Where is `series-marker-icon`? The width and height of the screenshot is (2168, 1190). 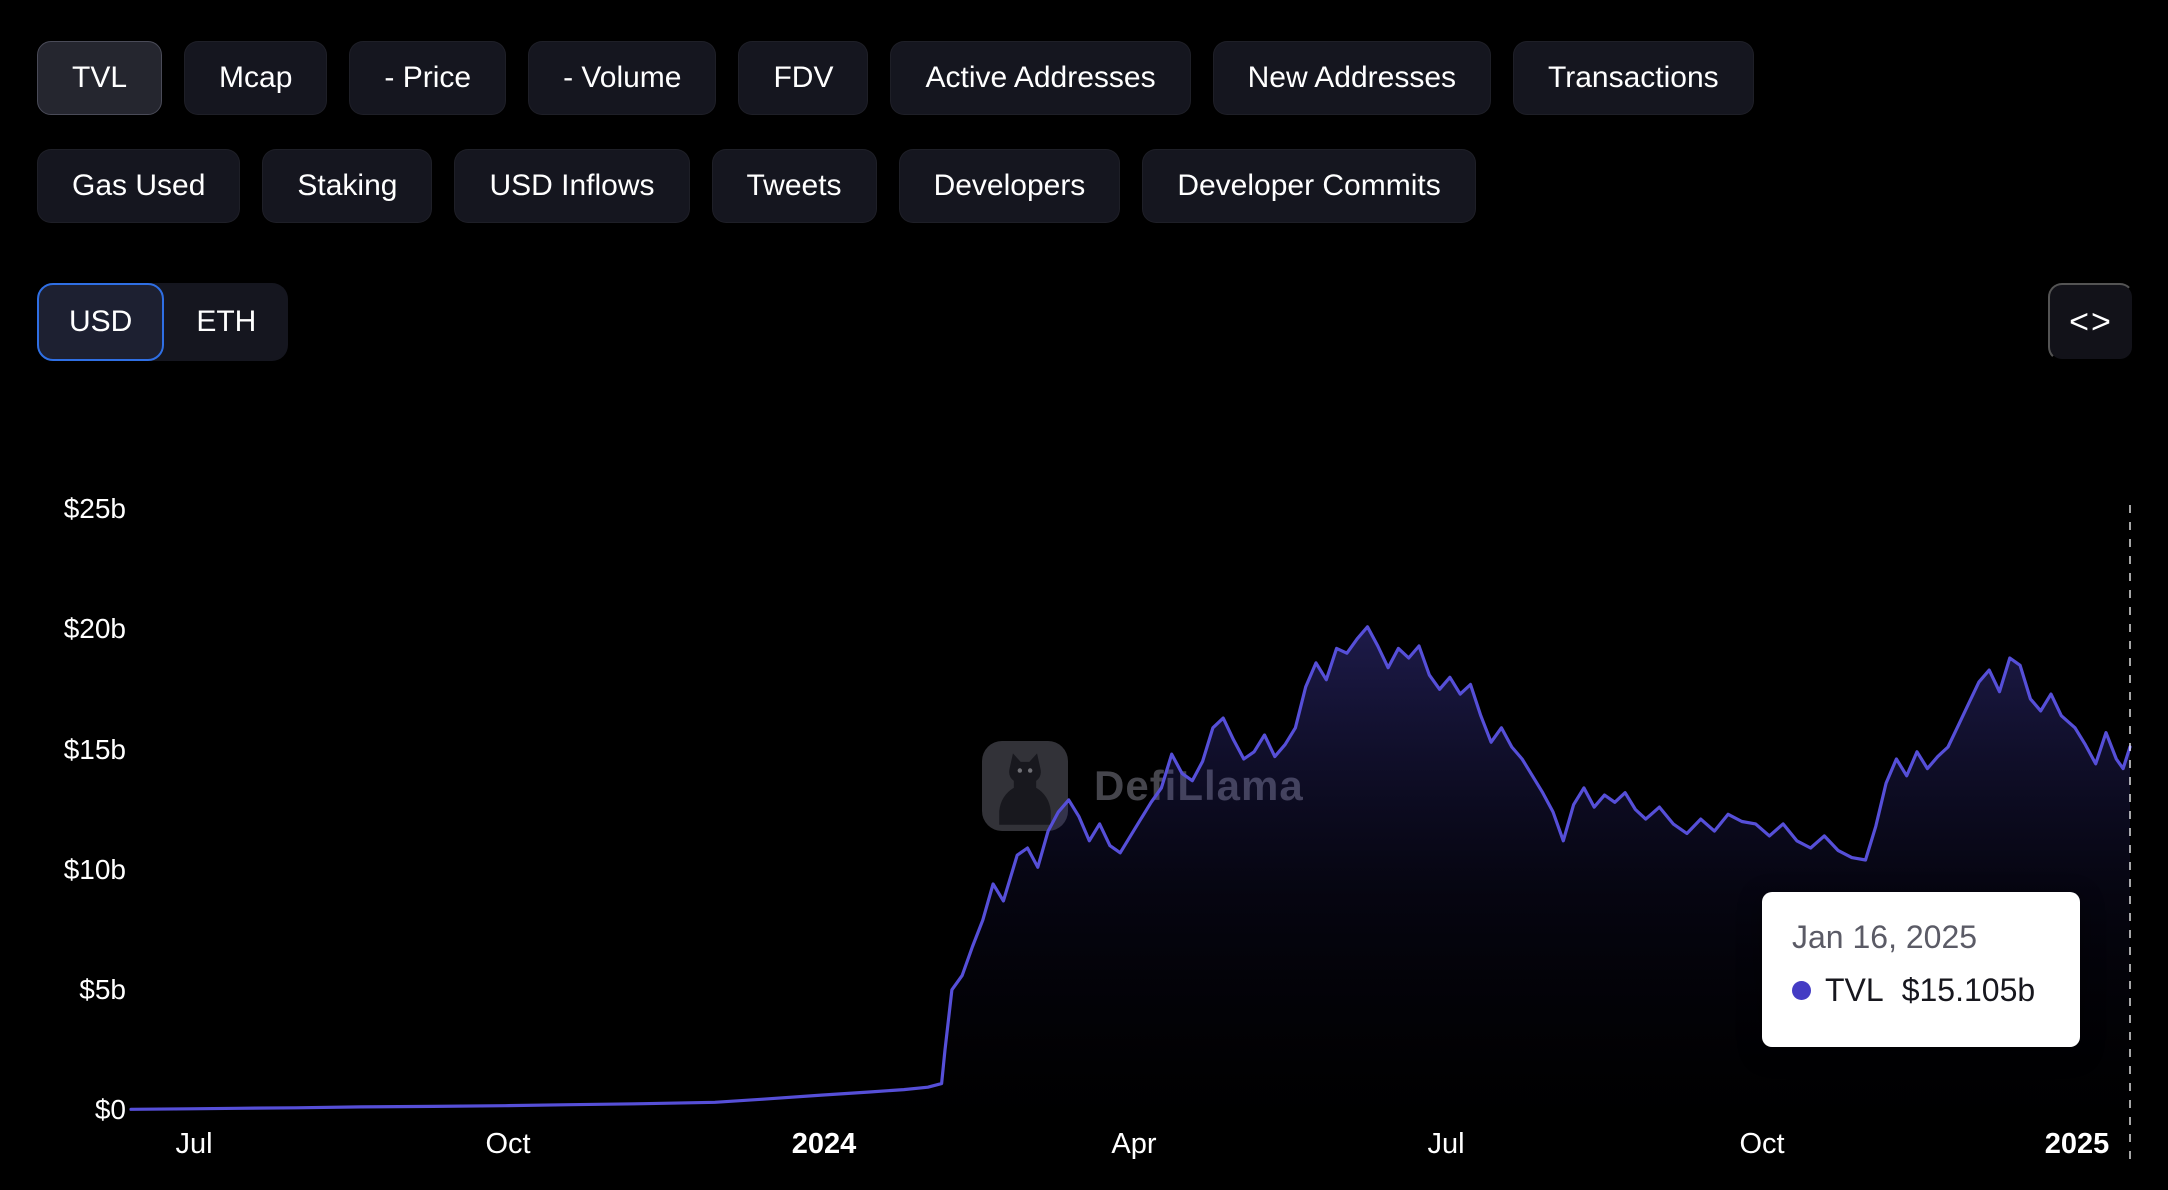 series-marker-icon is located at coordinates (1801, 990).